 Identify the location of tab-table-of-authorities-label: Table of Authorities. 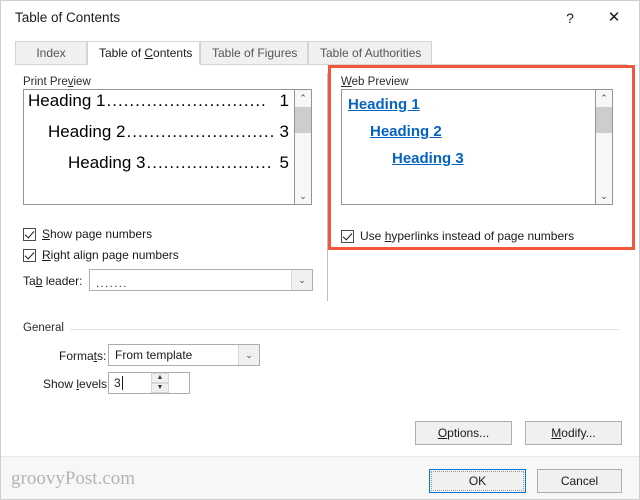
(371, 53).